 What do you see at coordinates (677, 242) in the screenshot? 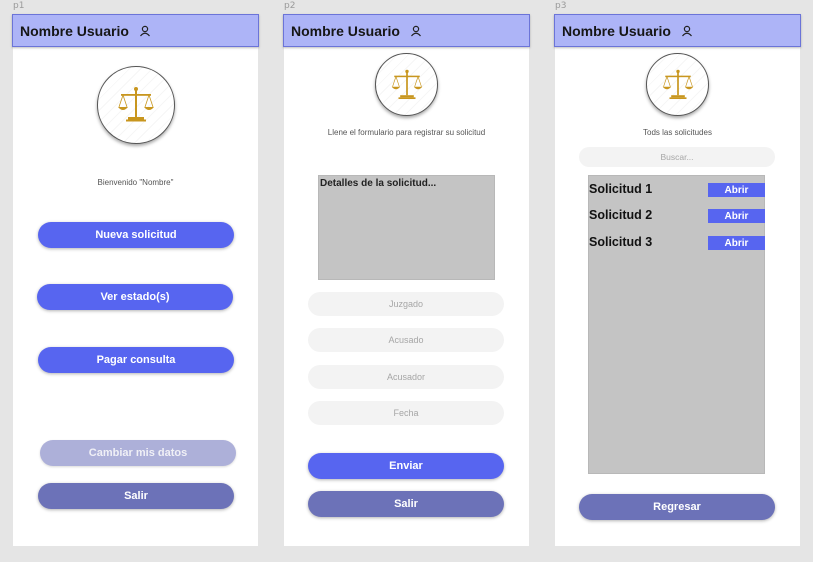
I see `list-item: Solicitud 3 Abrir` at bounding box center [677, 242].